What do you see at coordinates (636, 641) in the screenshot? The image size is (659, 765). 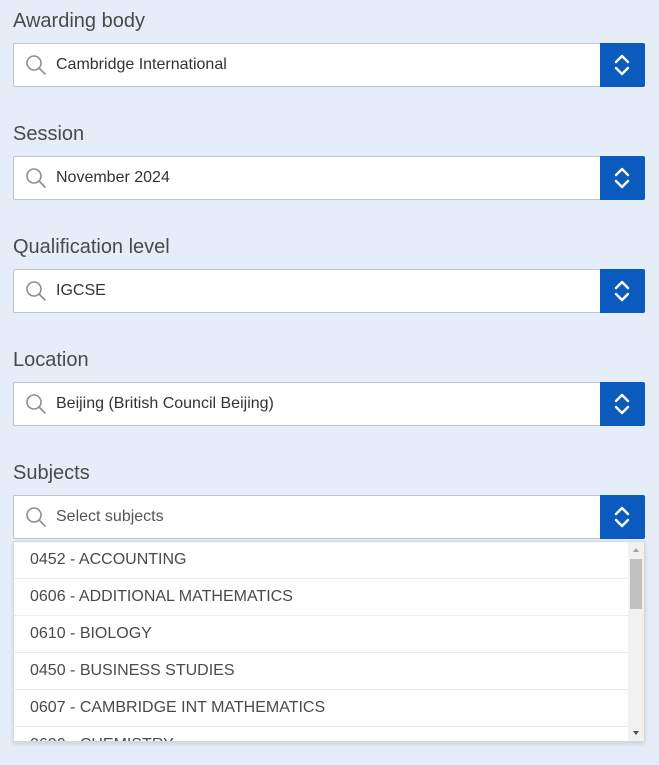 I see `dropdown-scrollbar` at bounding box center [636, 641].